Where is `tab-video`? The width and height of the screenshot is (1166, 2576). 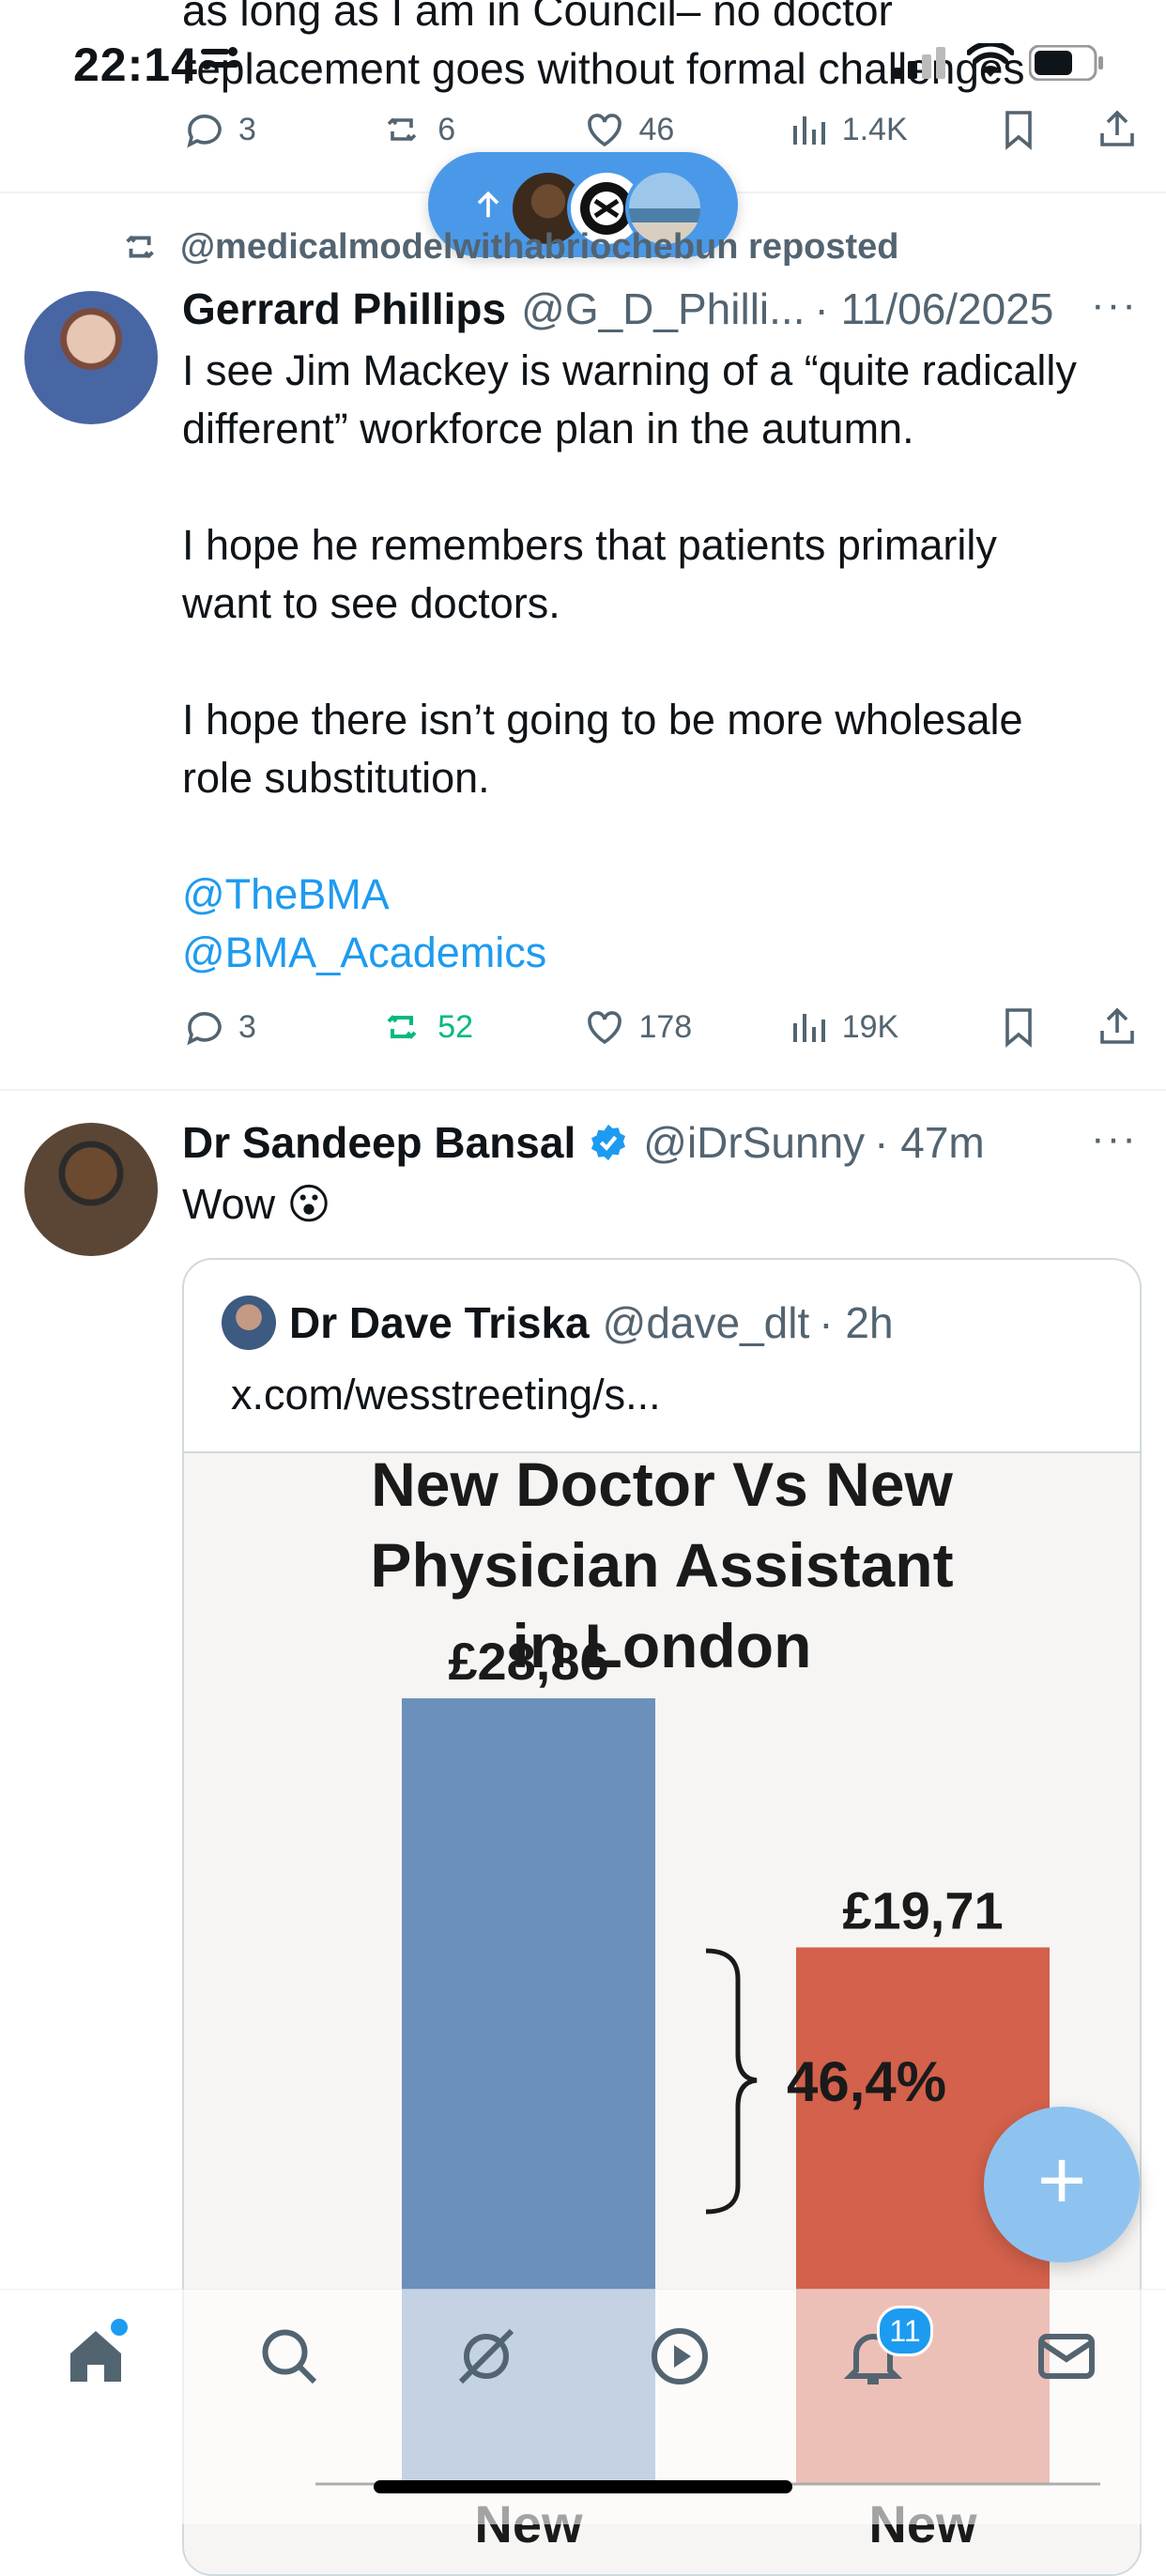 tab-video is located at coordinates (679, 2357).